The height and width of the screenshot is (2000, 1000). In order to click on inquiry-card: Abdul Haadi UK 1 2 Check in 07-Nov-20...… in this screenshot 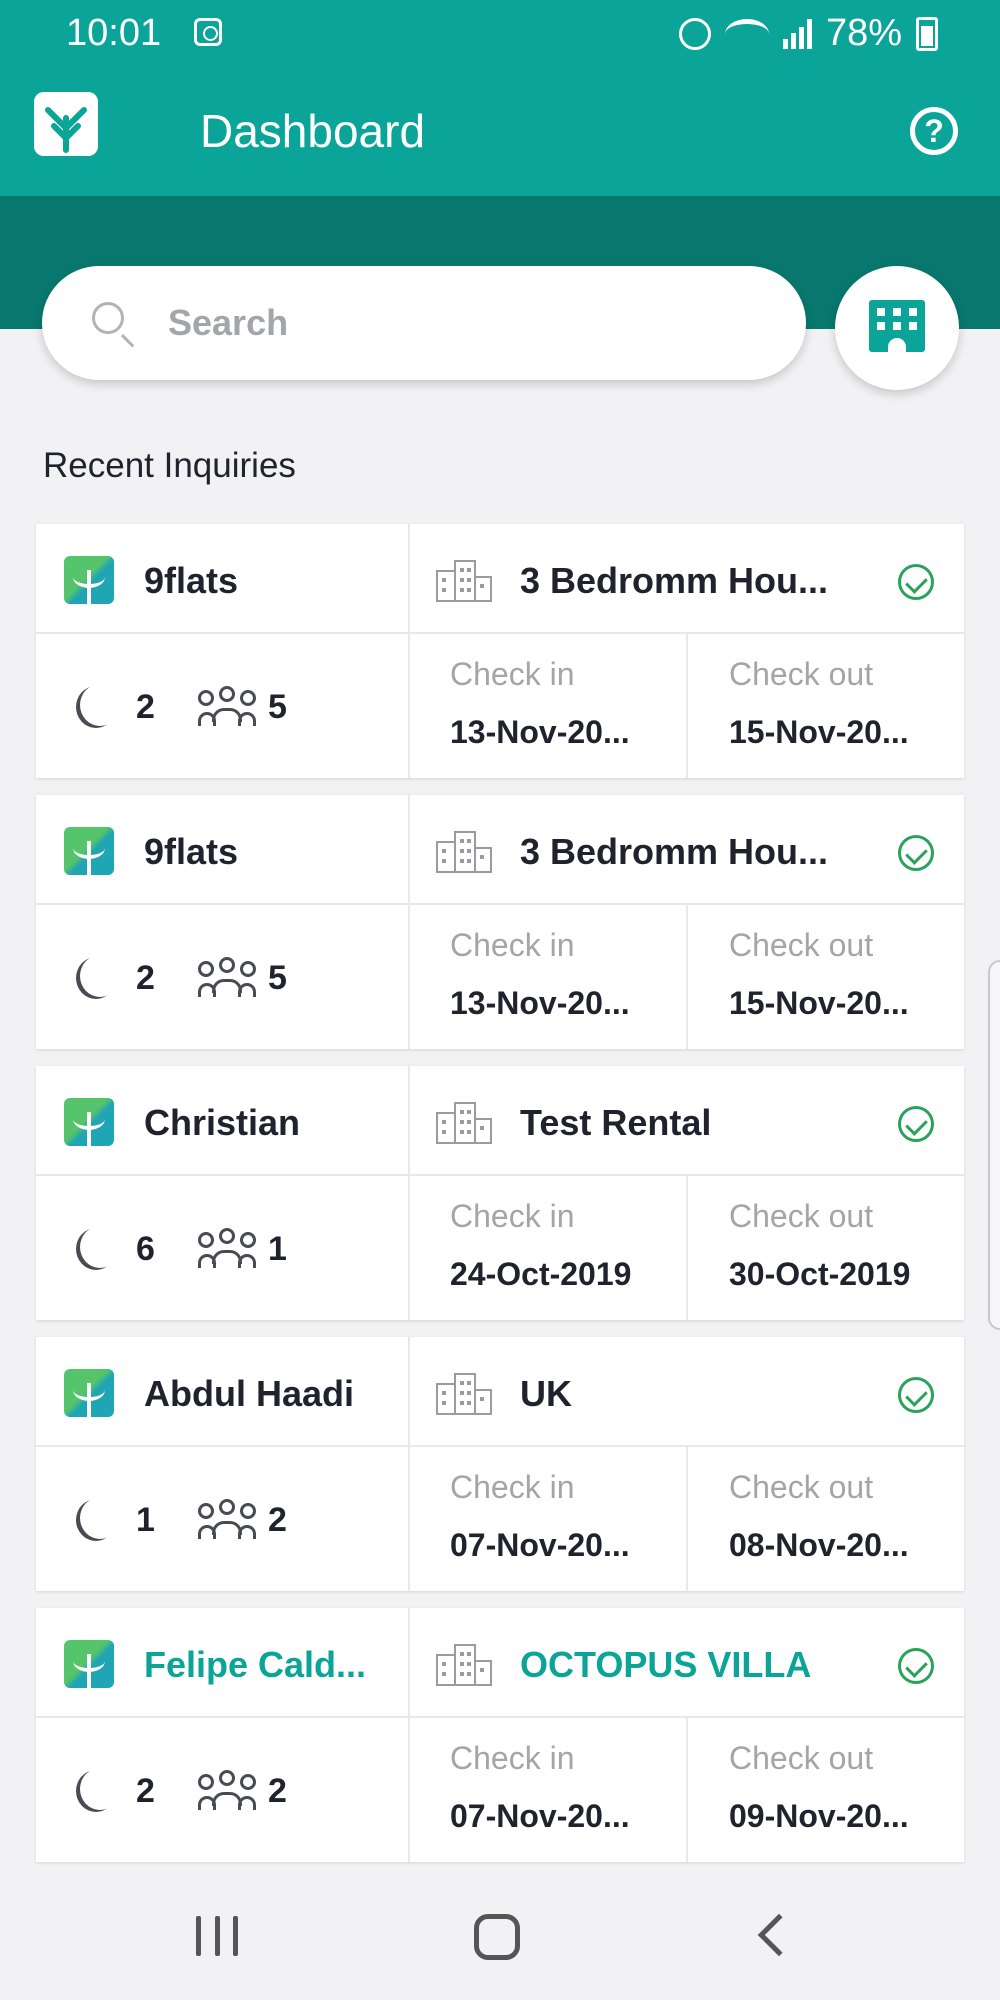, I will do `click(500, 1464)`.